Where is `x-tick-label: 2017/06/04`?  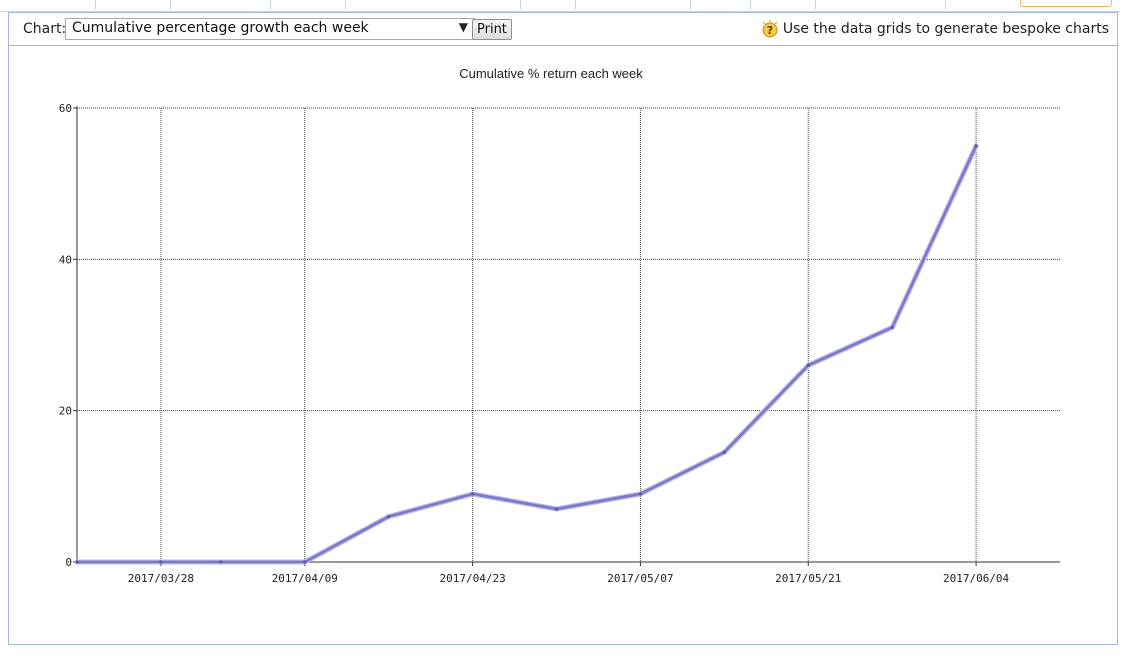
x-tick-label: 2017/06/04 is located at coordinates (976, 578).